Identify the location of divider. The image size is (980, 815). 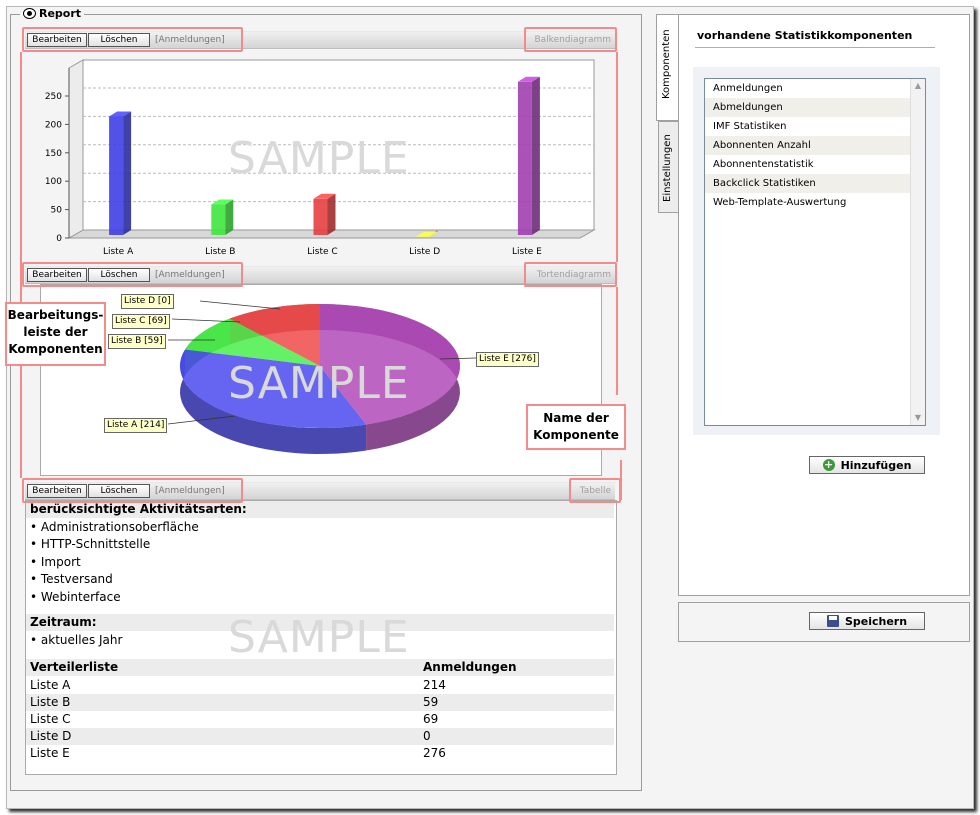
(815, 47).